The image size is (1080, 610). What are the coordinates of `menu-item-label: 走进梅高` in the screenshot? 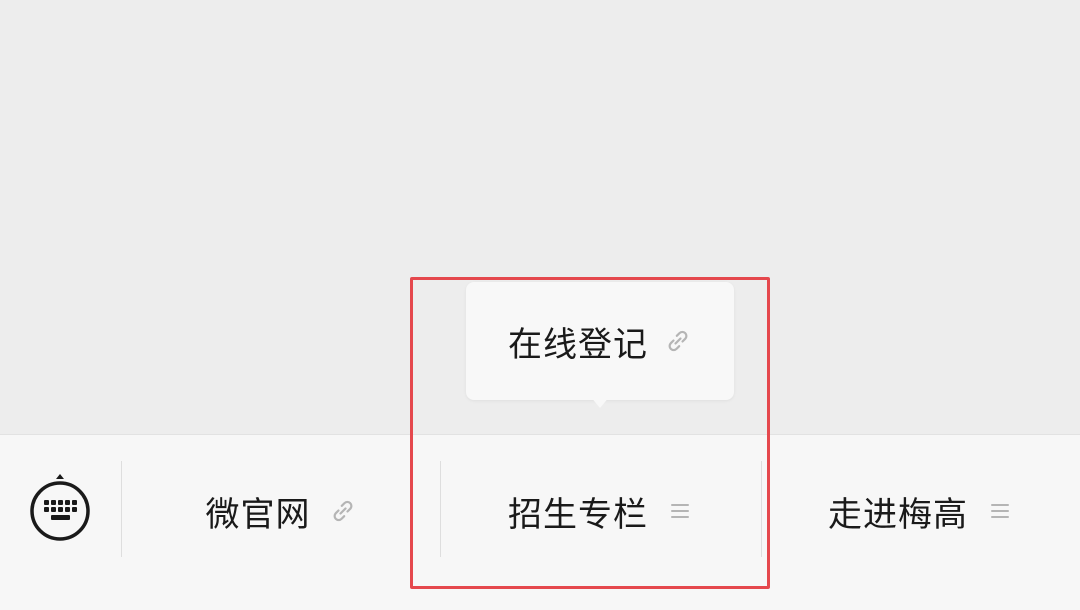 It's located at (898, 514).